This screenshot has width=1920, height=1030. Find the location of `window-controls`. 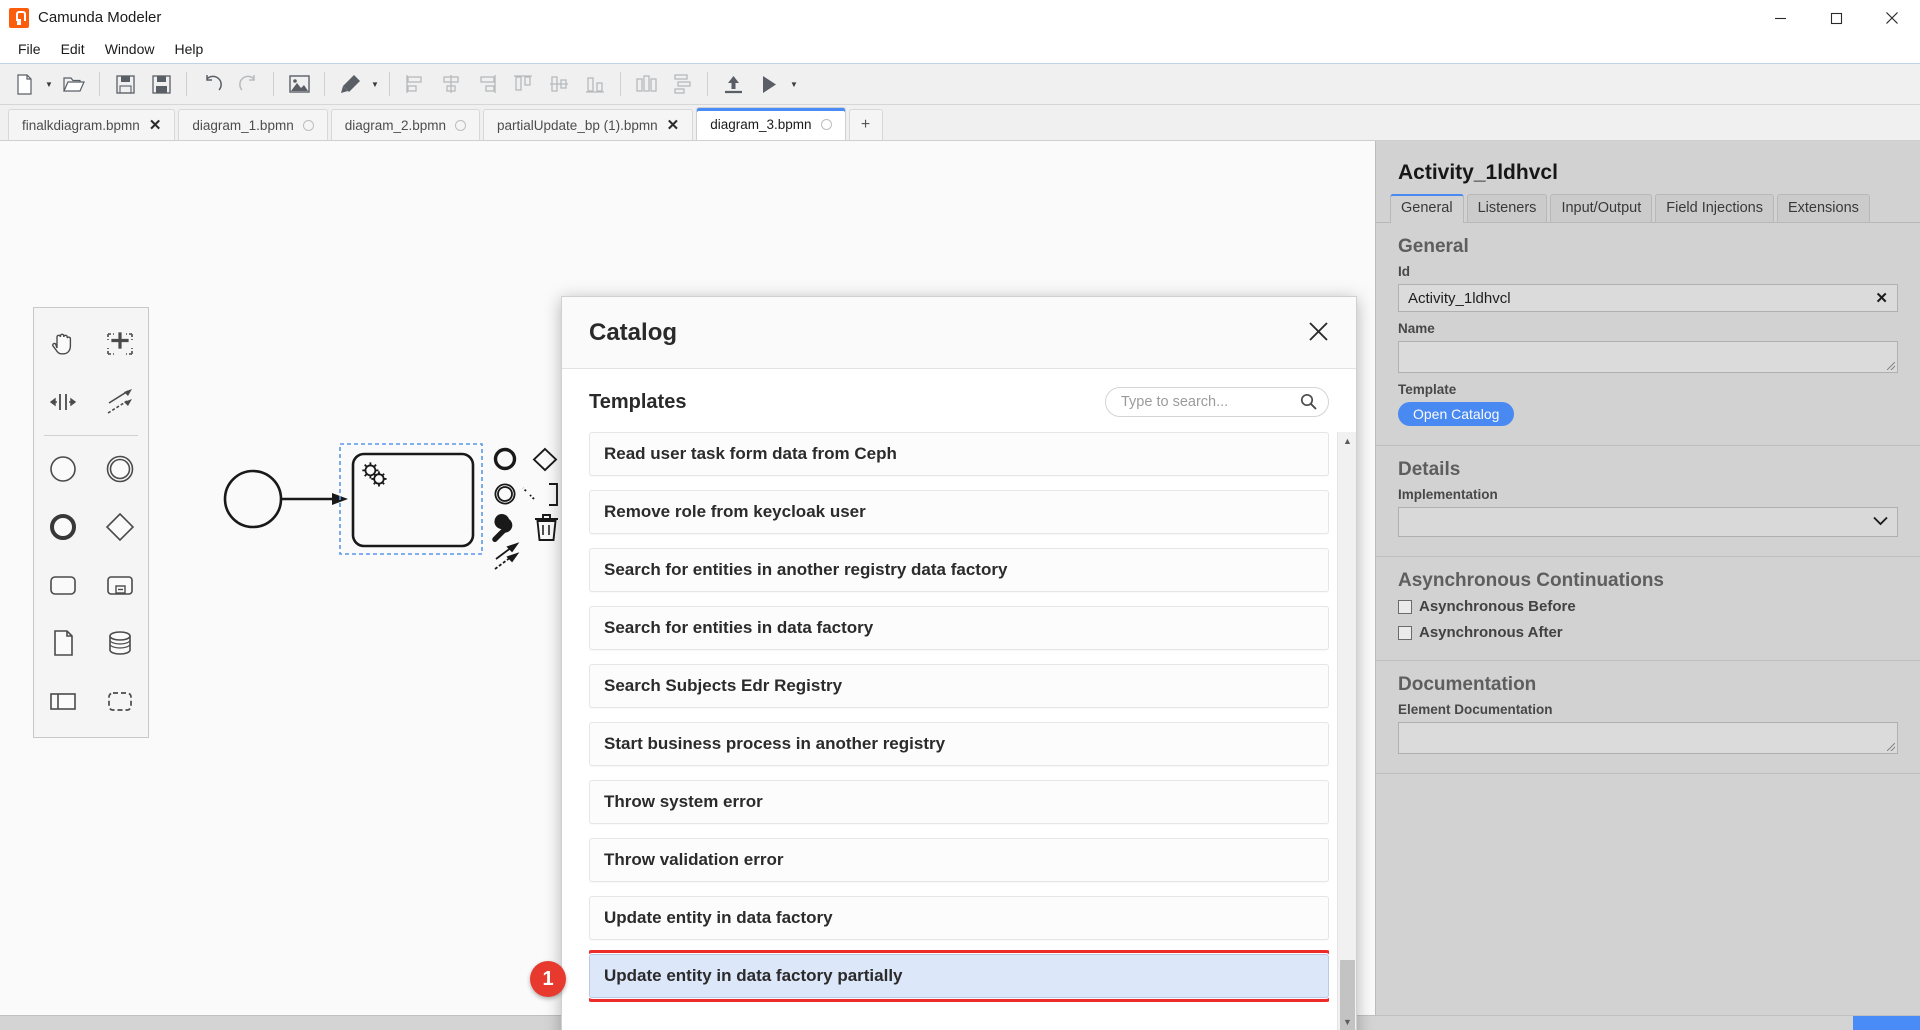

window-controls is located at coordinates (1836, 18).